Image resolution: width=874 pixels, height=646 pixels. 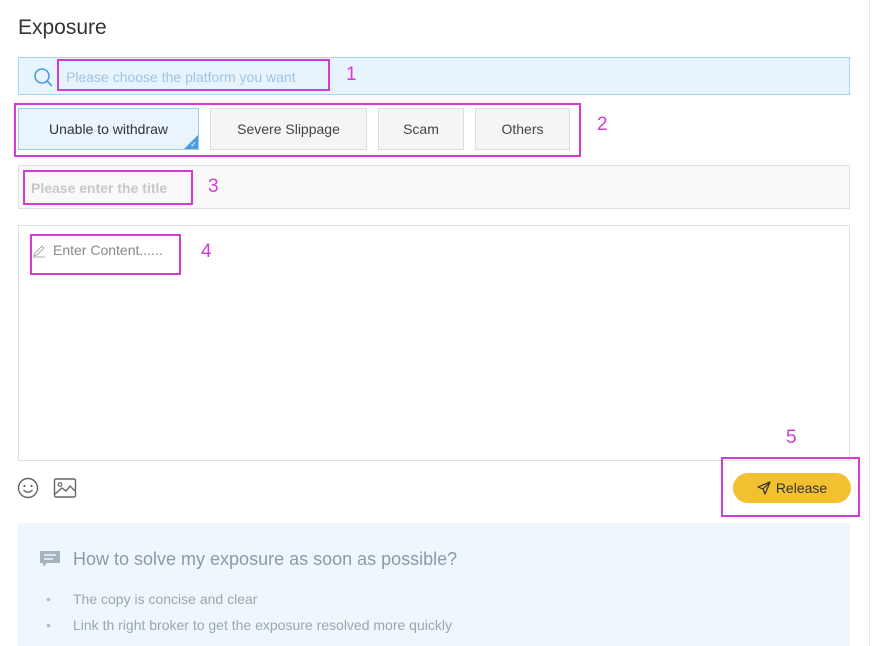 I want to click on release-button: Release, so click(x=792, y=488).